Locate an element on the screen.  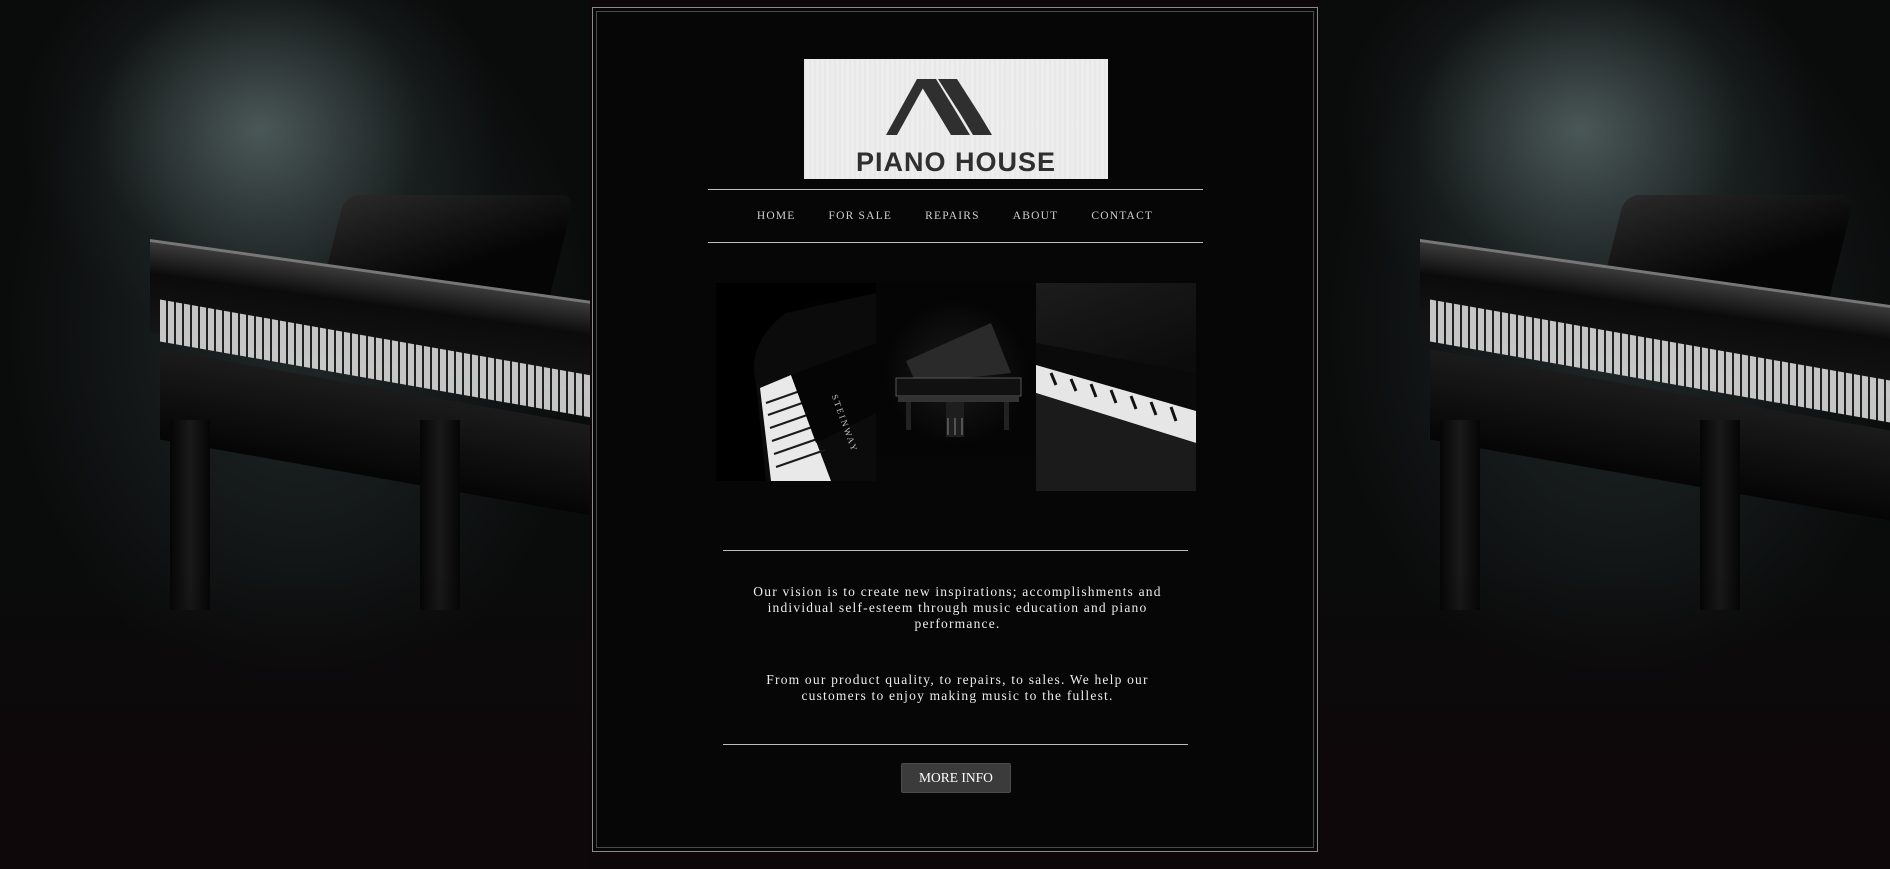
gallery-image-steinway: STEINWAY is located at coordinates (796, 382).